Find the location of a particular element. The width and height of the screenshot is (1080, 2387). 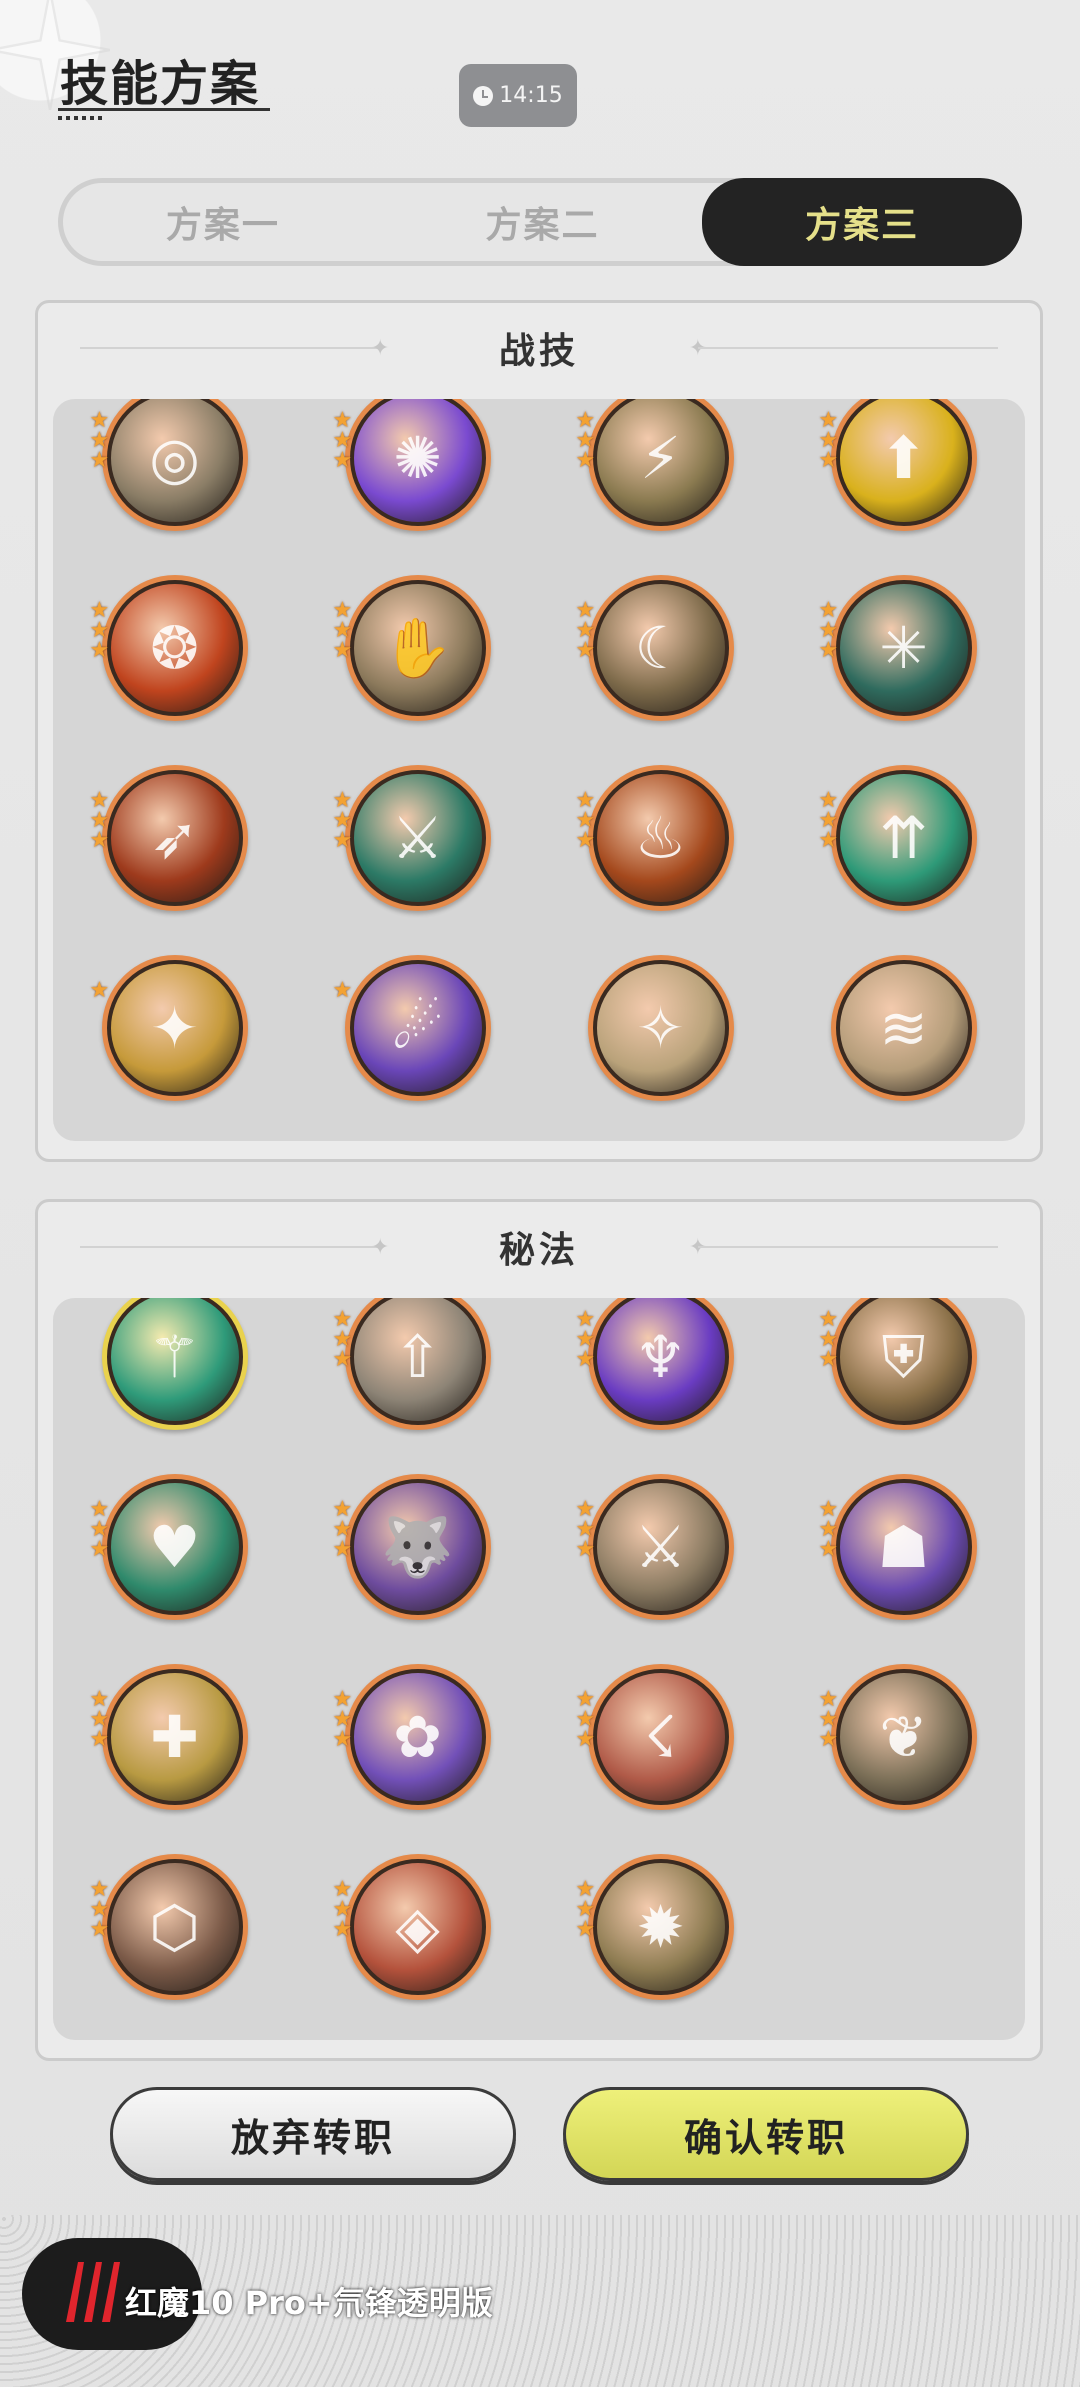

skill-slot: ⚚ is located at coordinates (174, 1386).